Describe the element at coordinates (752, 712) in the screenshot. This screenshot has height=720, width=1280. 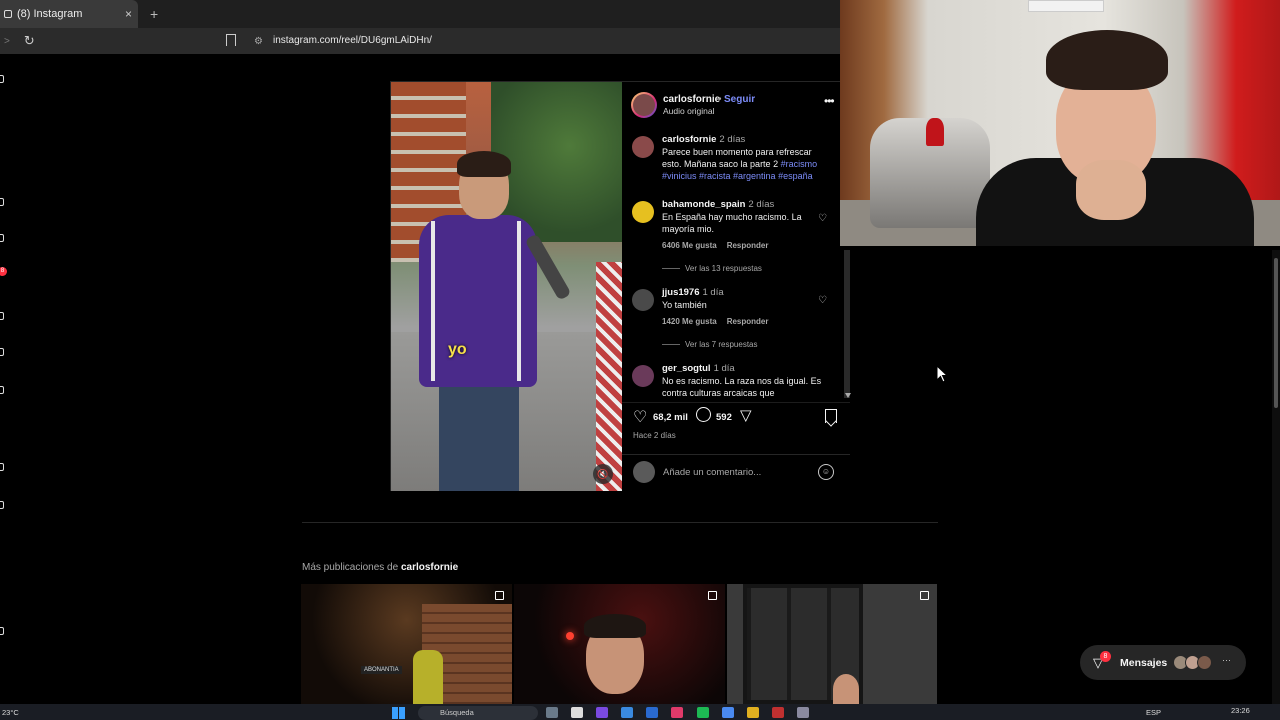
I see `file-explorer-icon` at that location.